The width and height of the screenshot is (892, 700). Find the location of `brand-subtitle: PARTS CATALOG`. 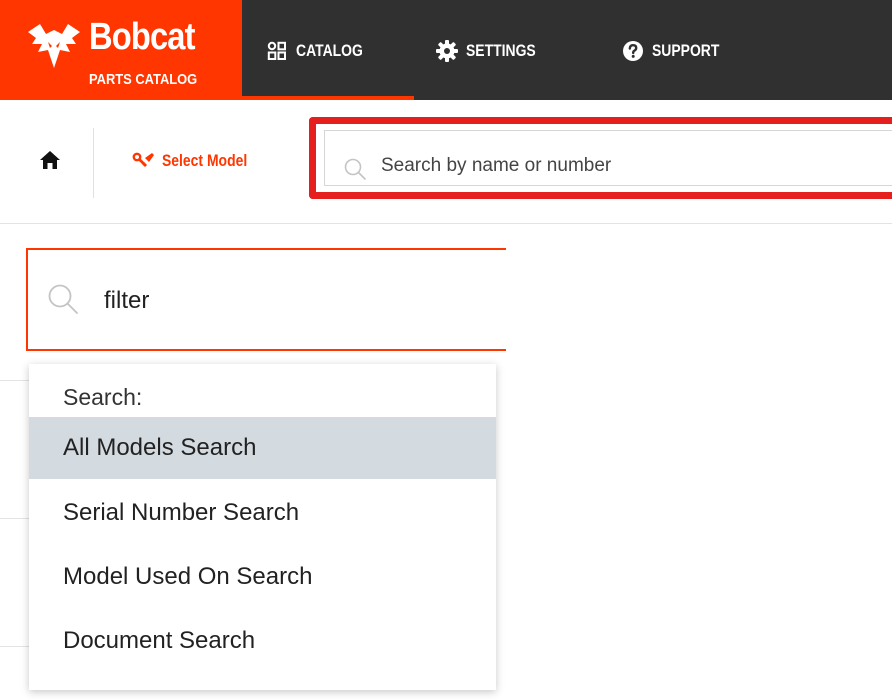

brand-subtitle: PARTS CATALOG is located at coordinates (143, 79).